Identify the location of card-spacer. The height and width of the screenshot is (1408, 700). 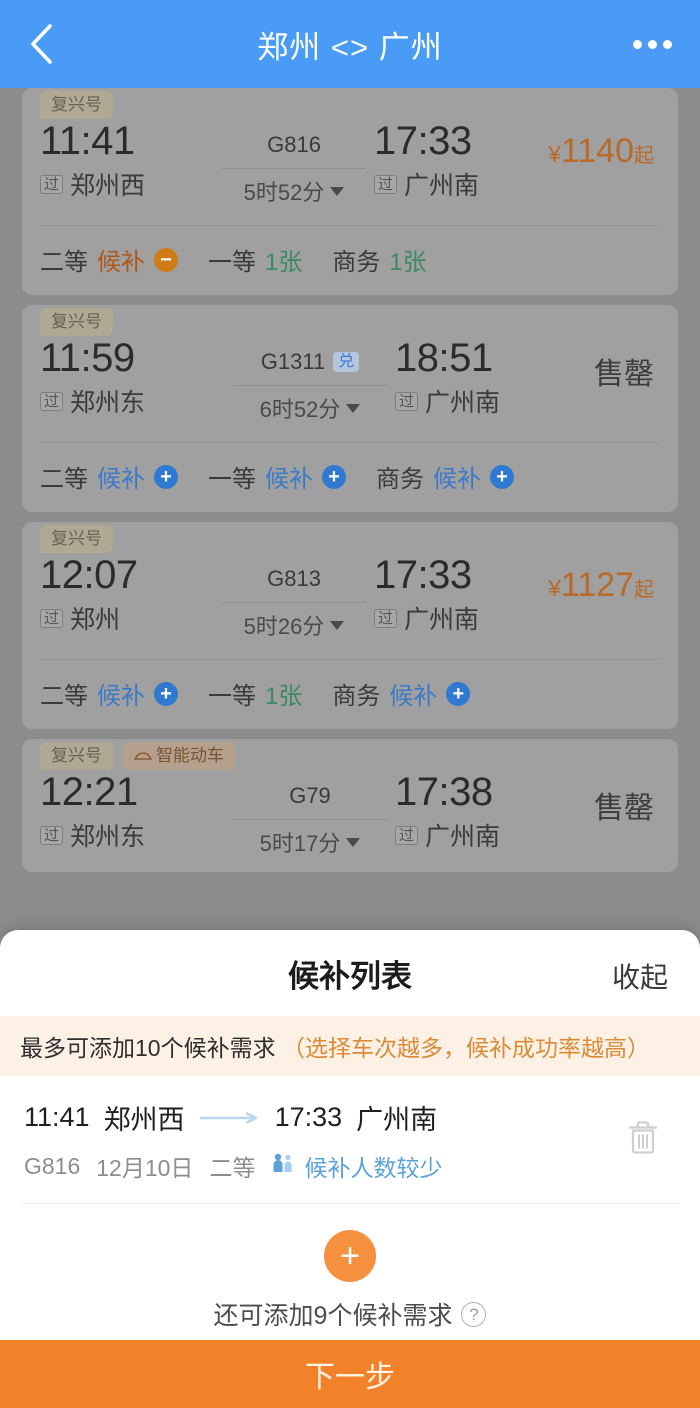
(350, 865).